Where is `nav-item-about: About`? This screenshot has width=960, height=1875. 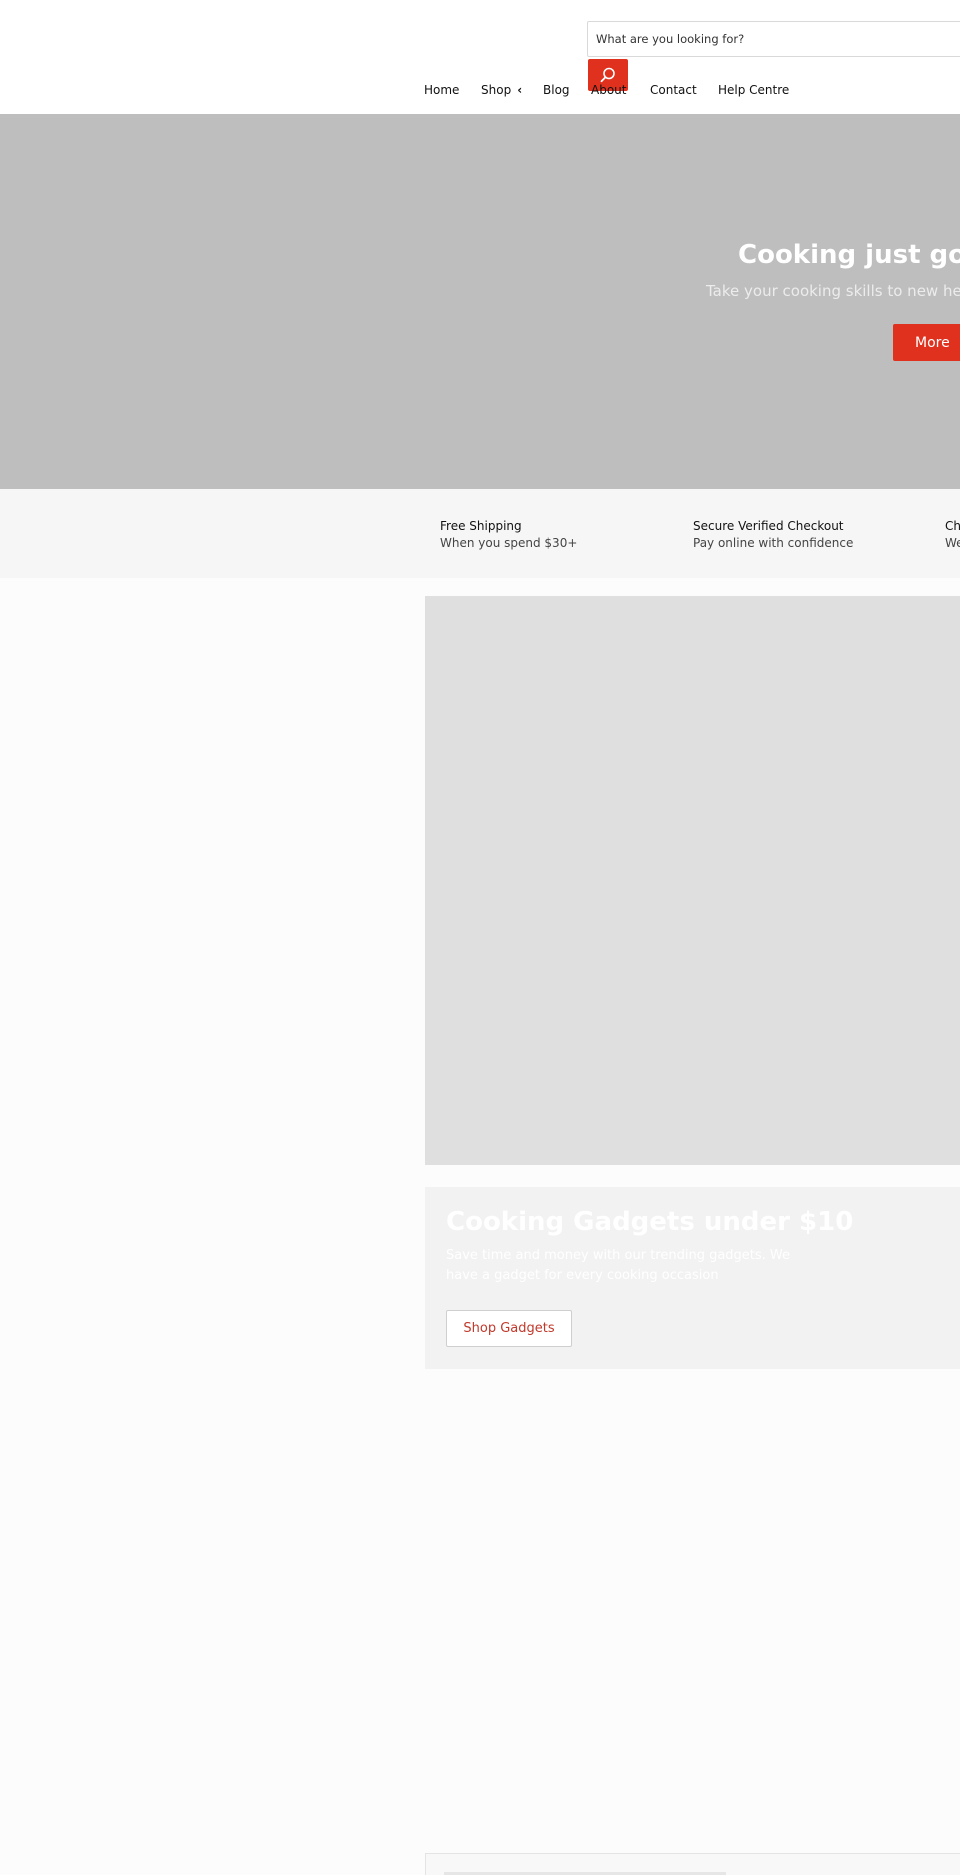 nav-item-about: About is located at coordinates (608, 90).